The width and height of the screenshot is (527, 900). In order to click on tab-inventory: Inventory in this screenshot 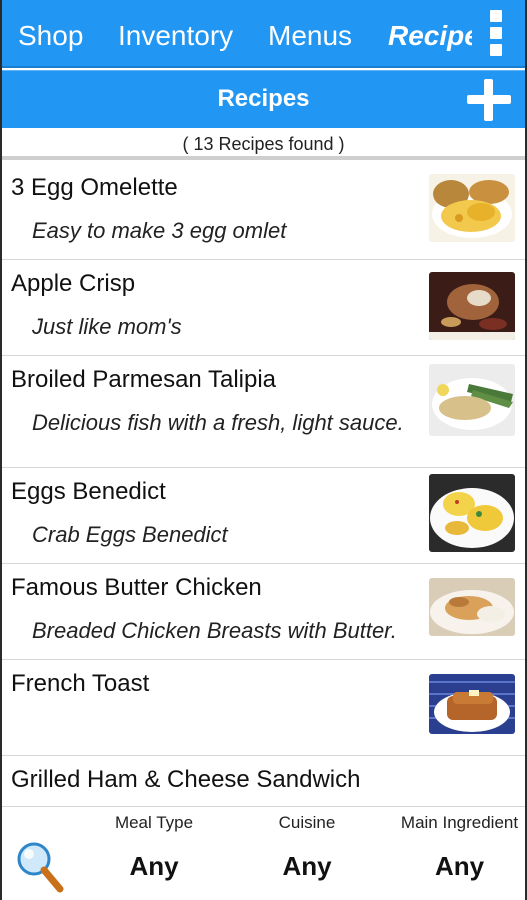, I will do `click(175, 36)`.